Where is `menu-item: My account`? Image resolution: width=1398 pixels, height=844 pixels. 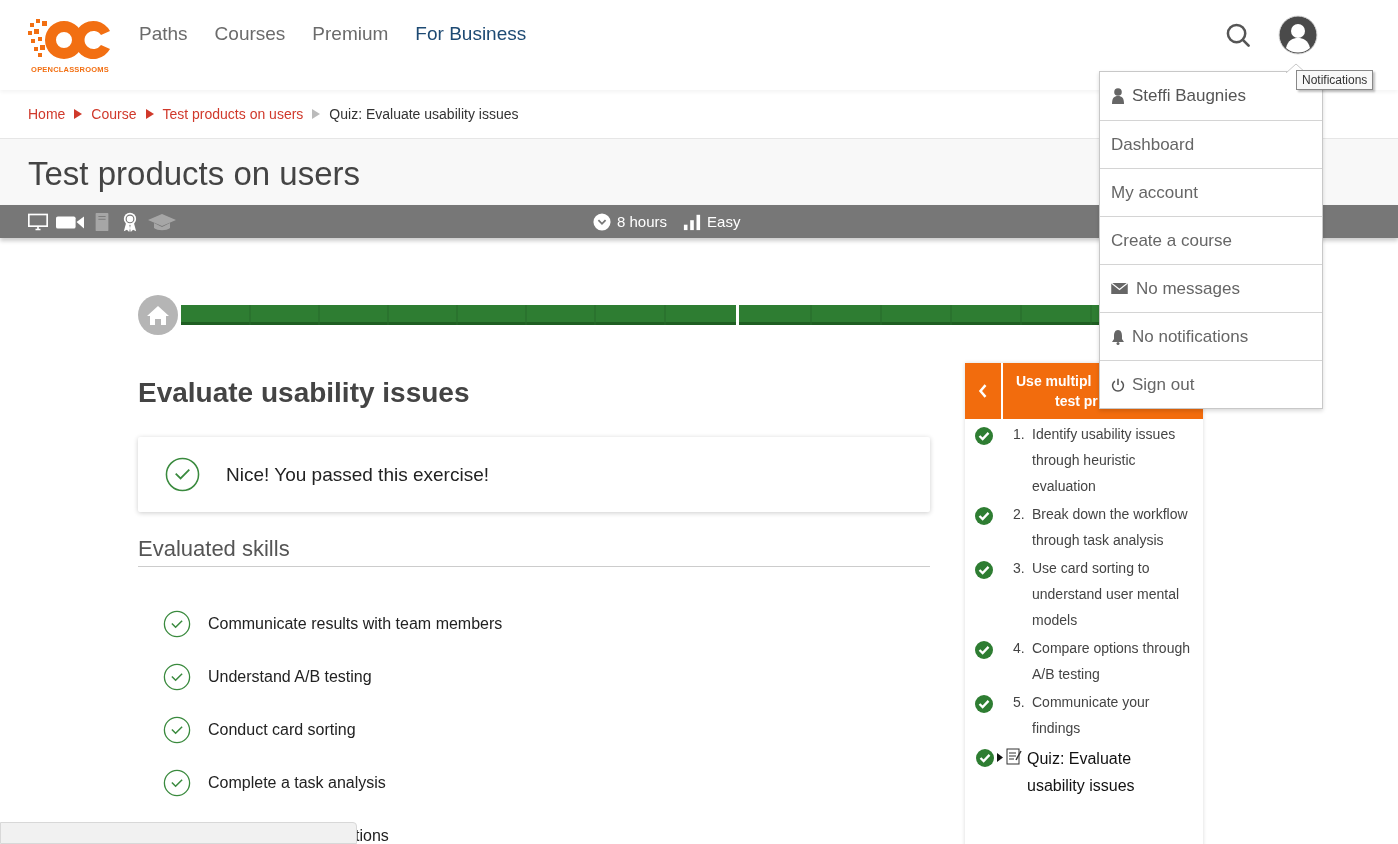 menu-item: My account is located at coordinates (1211, 192).